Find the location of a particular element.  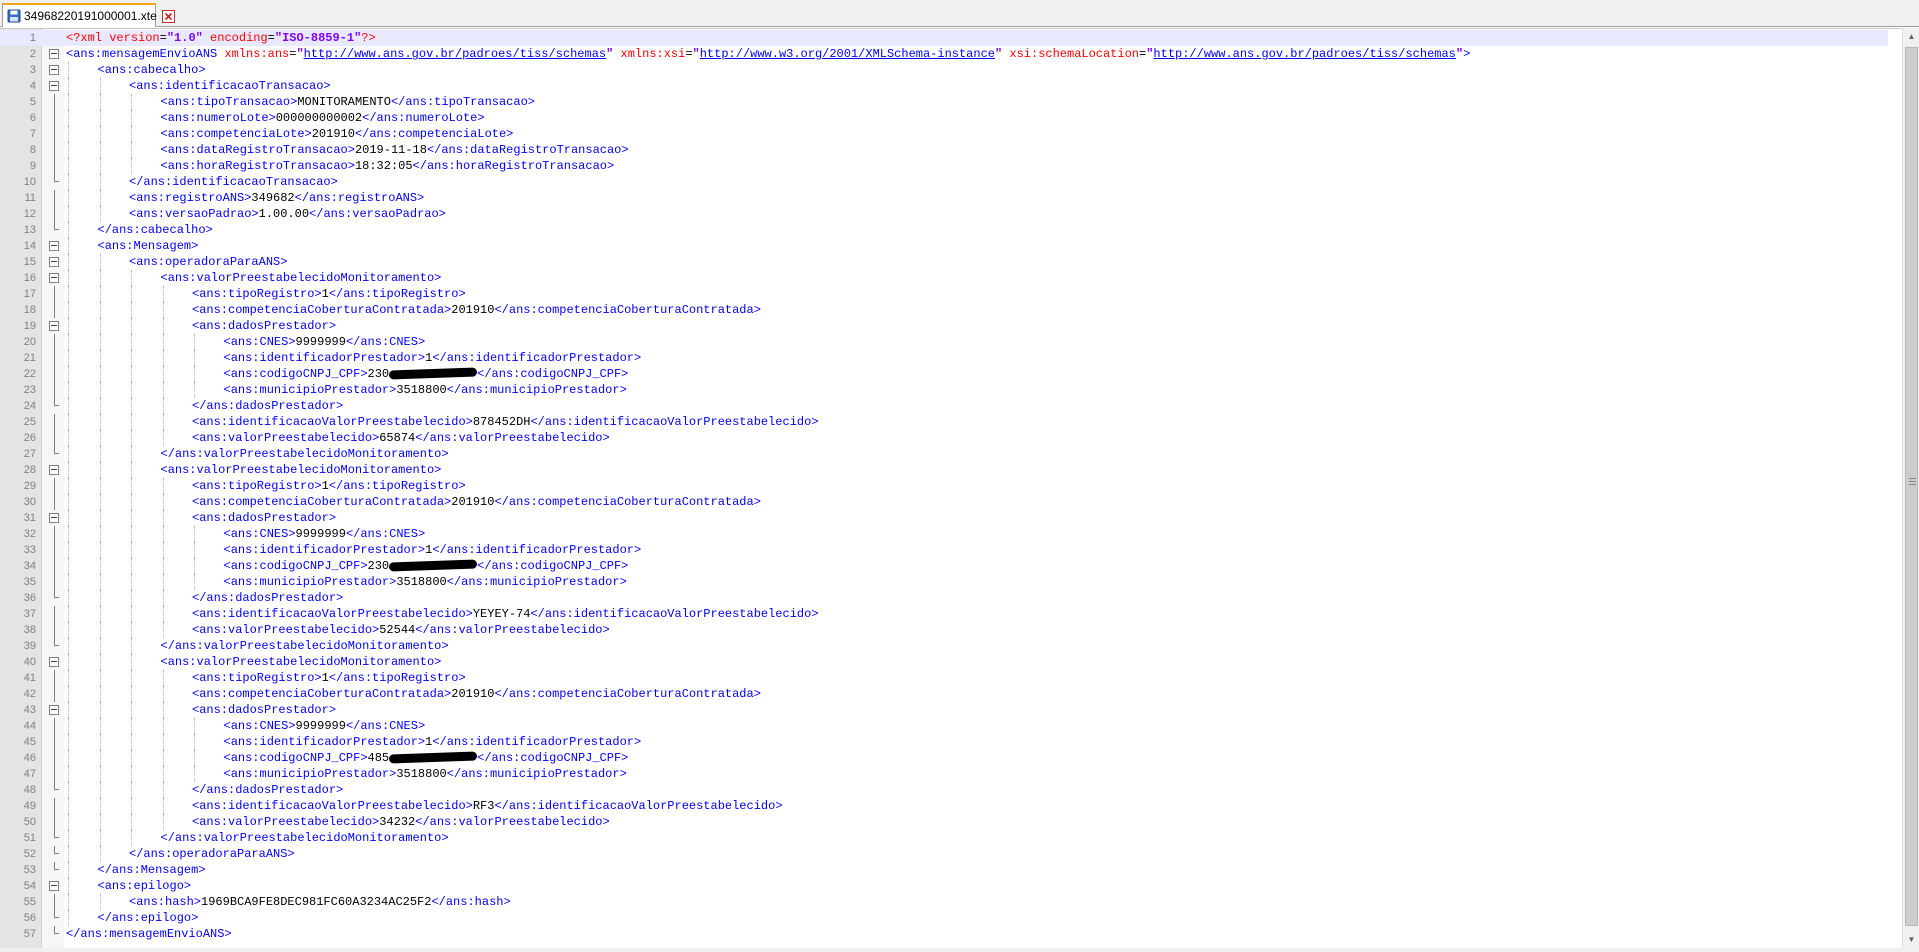

code-line: 32 <ans:CNES>9999999</ans:CNES> is located at coordinates (944, 534).